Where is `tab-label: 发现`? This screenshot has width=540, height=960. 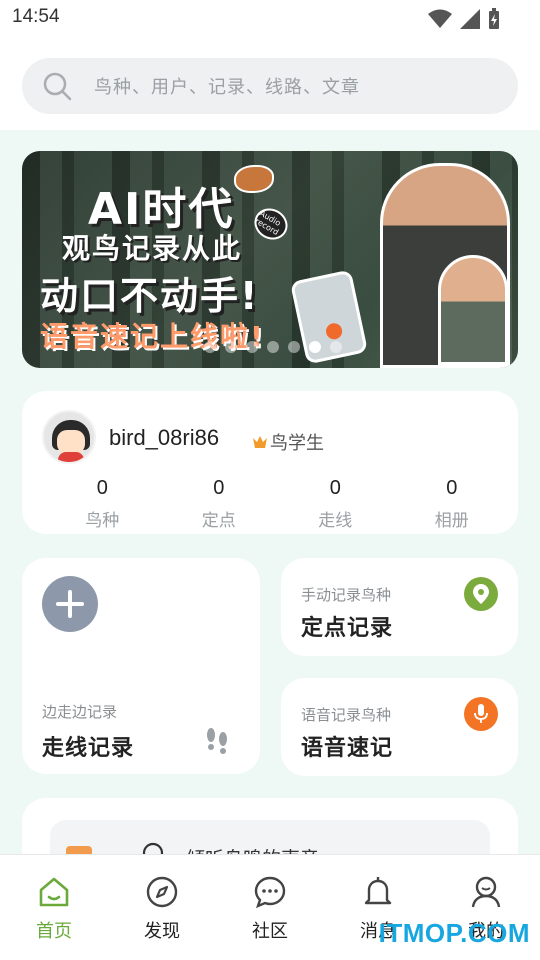
tab-label: 发现 is located at coordinates (162, 931).